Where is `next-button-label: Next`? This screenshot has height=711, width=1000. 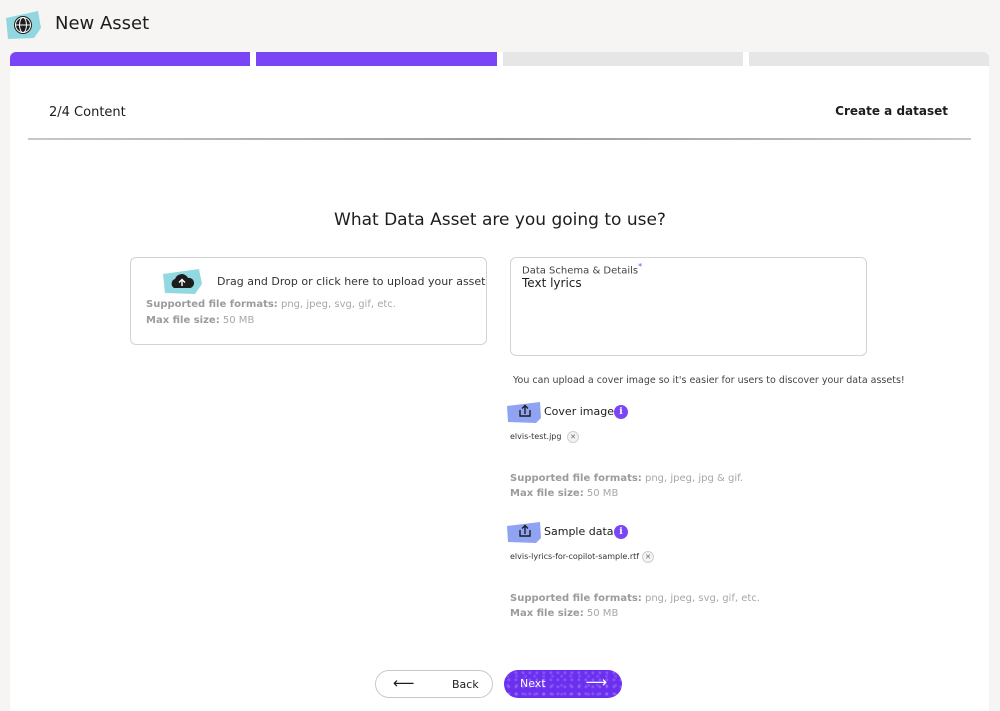 next-button-label: Next is located at coordinates (533, 683).